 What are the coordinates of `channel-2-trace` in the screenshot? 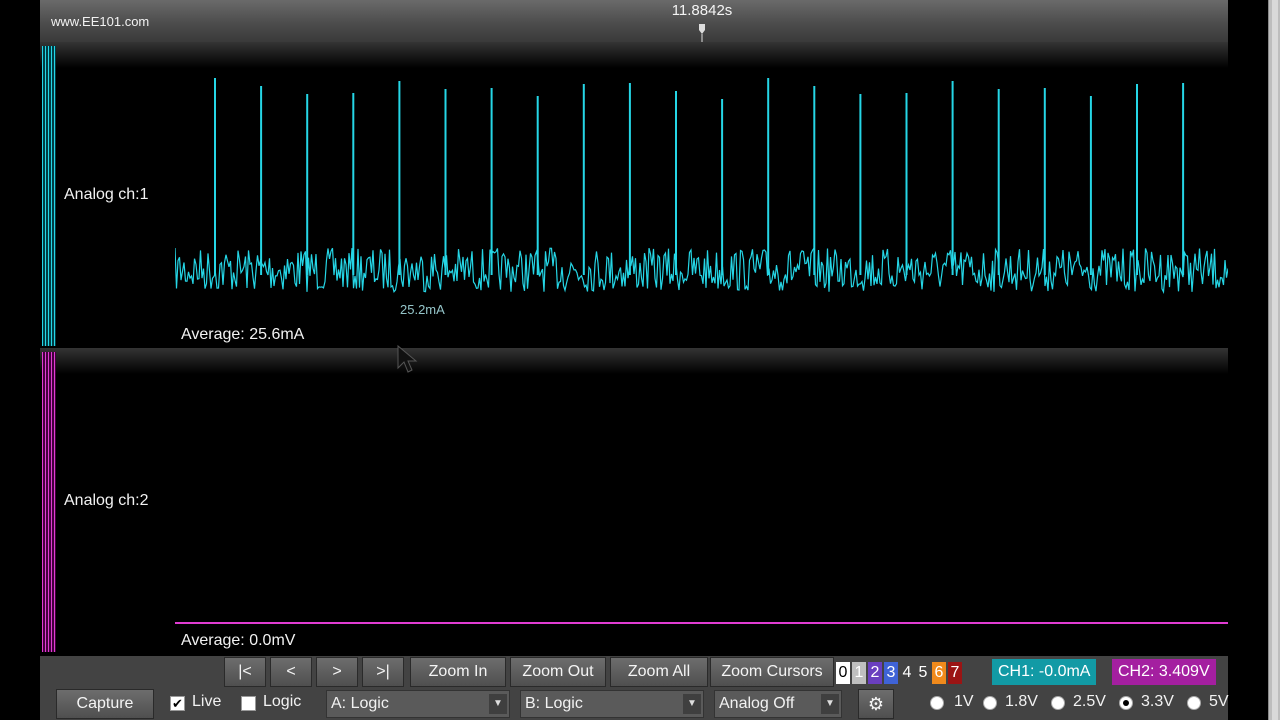 It's located at (701, 623).